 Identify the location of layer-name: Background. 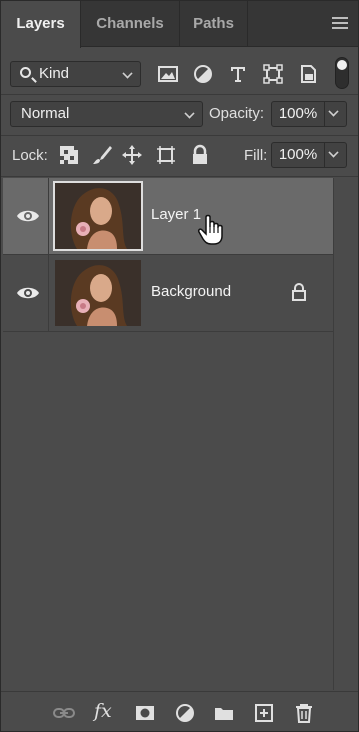
(191, 291).